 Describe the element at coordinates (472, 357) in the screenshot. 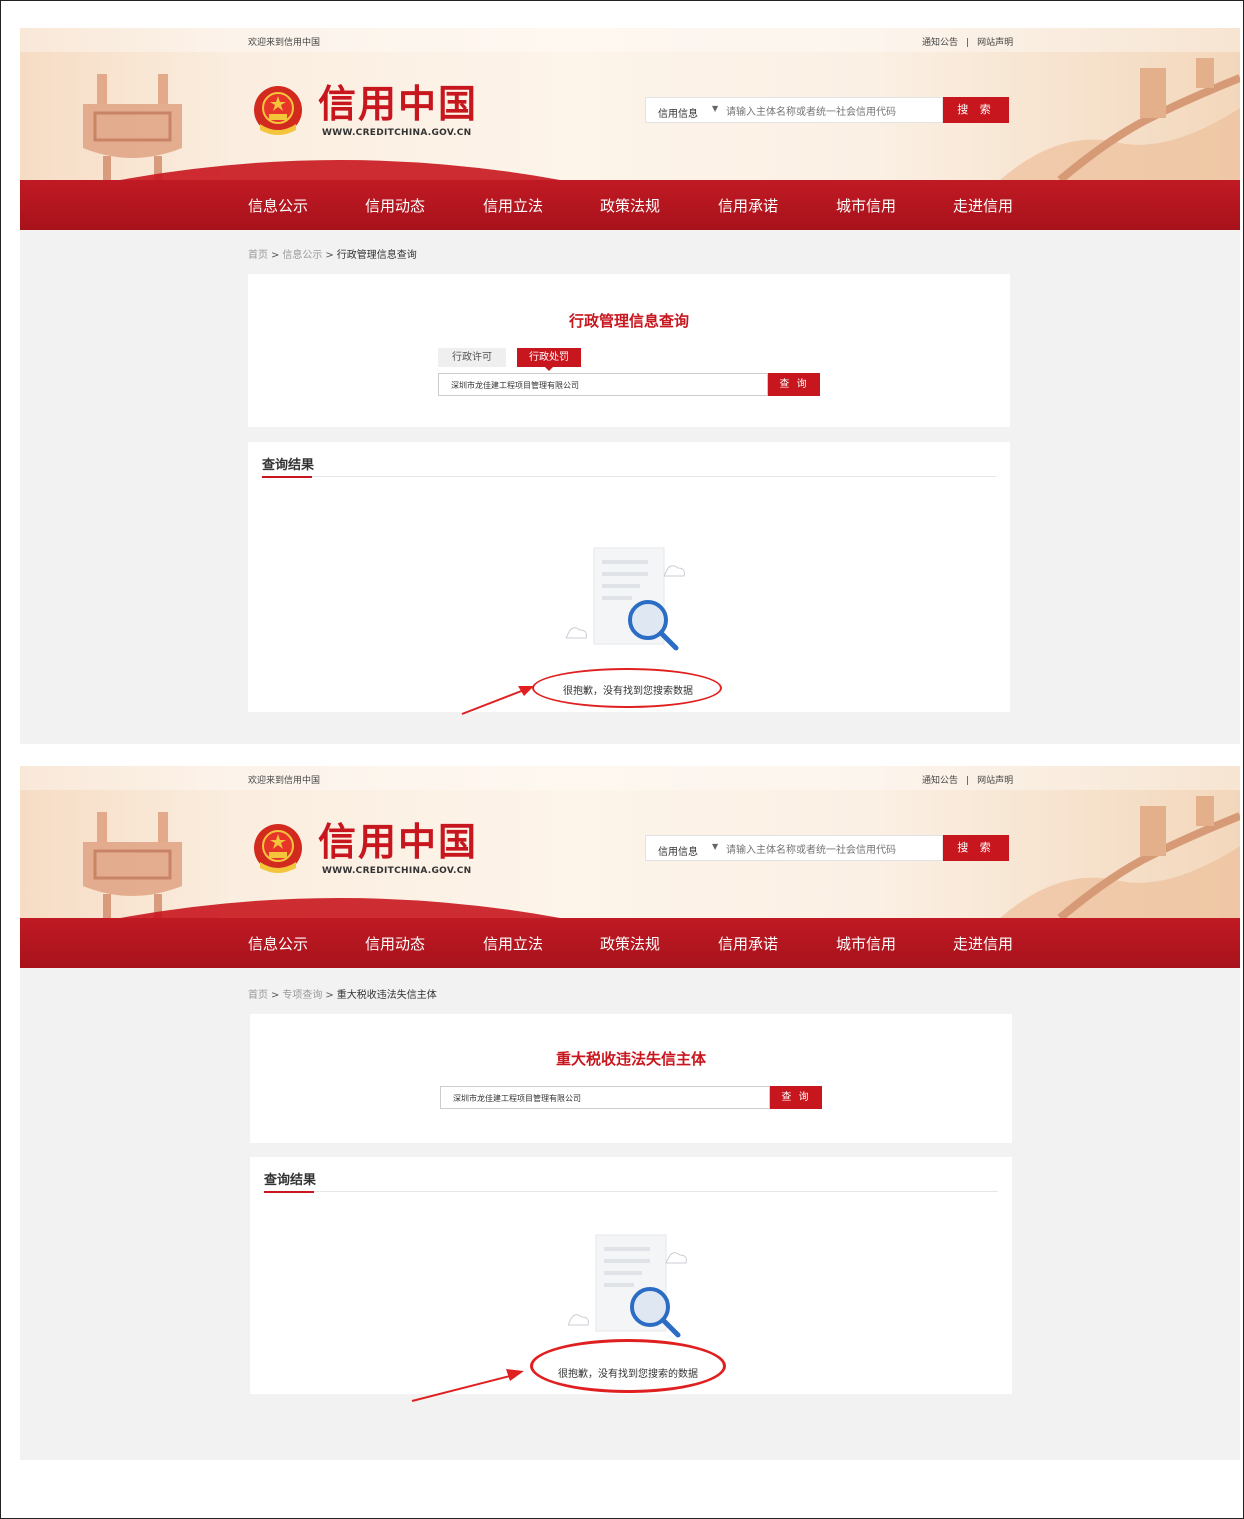

I see `tab-admin-license: 行政许可` at that location.